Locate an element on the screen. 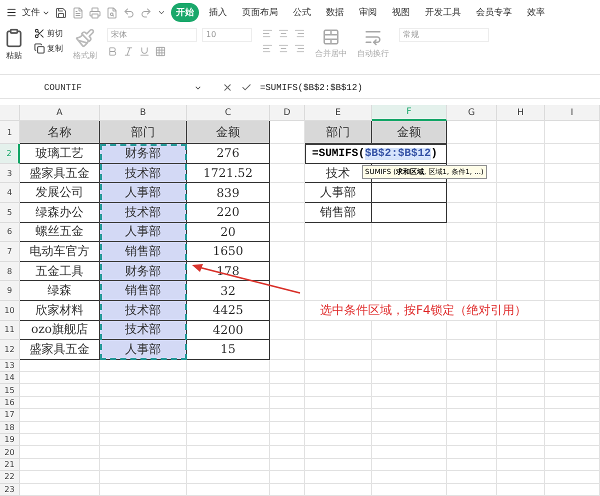 Image resolution: width=600 pixels, height=496 pixels. row-header: 12 is located at coordinates (10, 350).